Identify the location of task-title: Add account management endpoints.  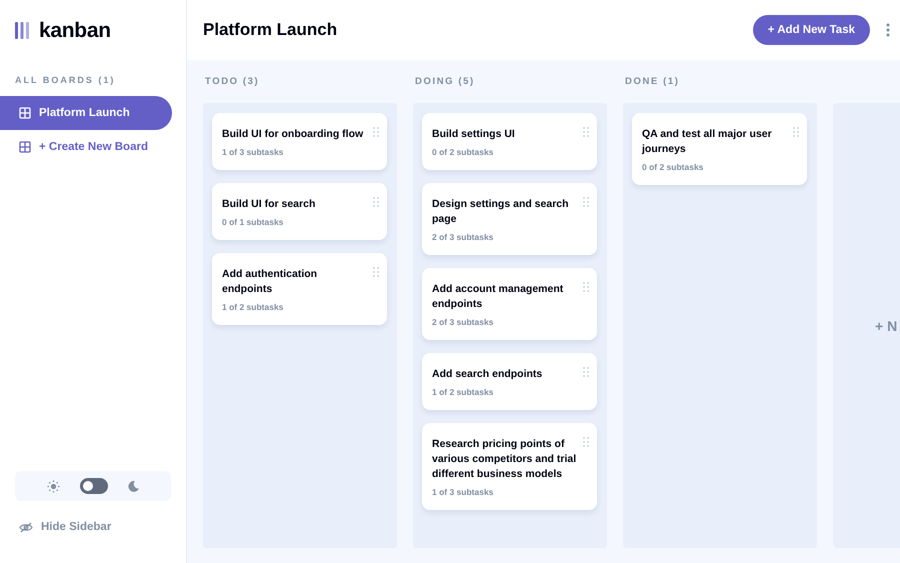
(498, 297).